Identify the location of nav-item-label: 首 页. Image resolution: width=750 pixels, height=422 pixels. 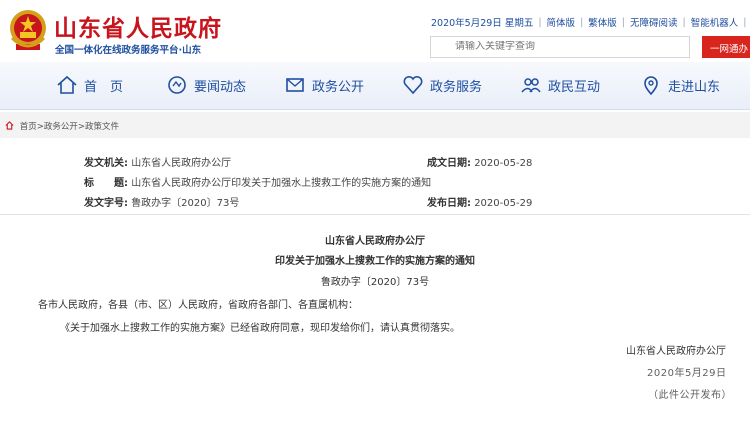
(104, 87).